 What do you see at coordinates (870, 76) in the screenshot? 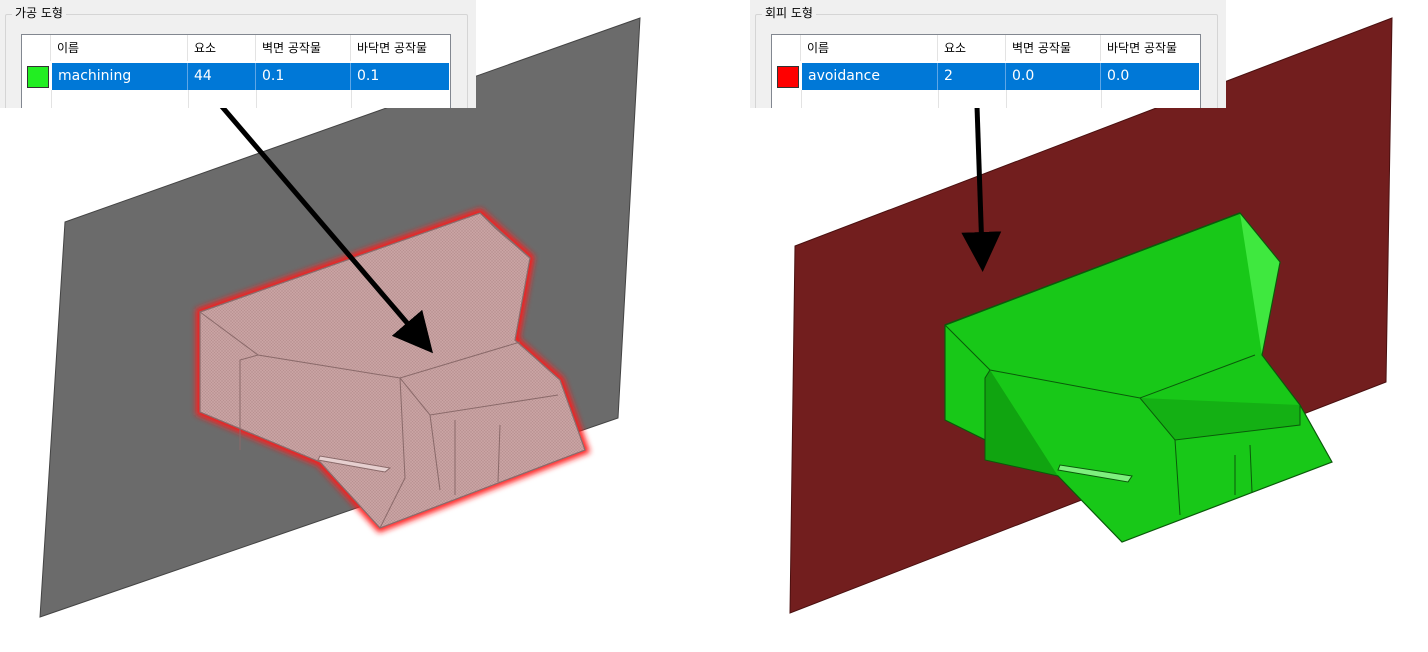
I see `row-name: avoidance` at bounding box center [870, 76].